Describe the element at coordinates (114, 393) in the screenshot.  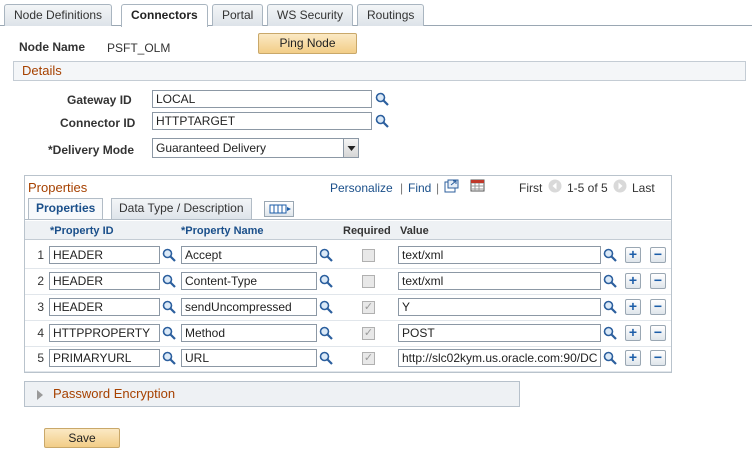
I see `password-encryption-label: Password Encryption` at that location.